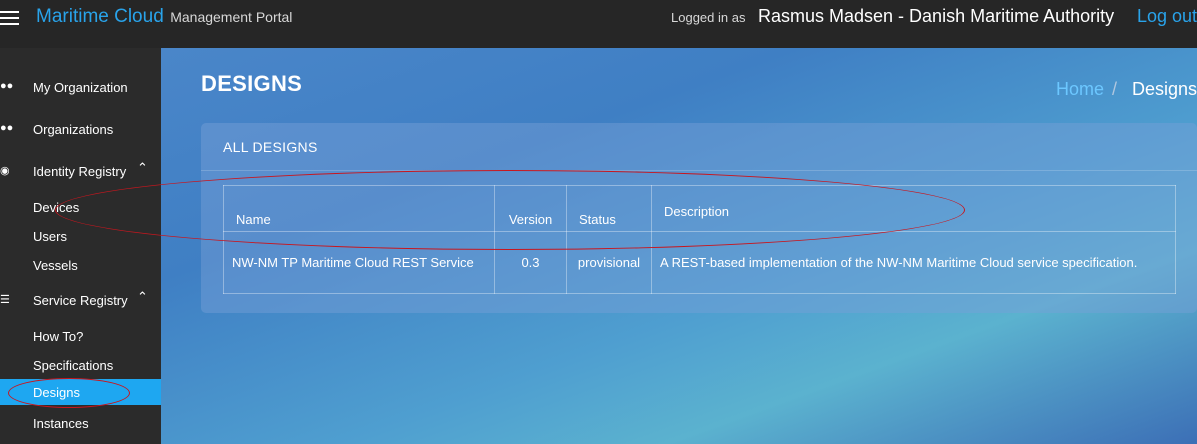 Image resolution: width=1197 pixels, height=444 pixels. I want to click on sidebar-item-label: Devices, so click(56, 207).